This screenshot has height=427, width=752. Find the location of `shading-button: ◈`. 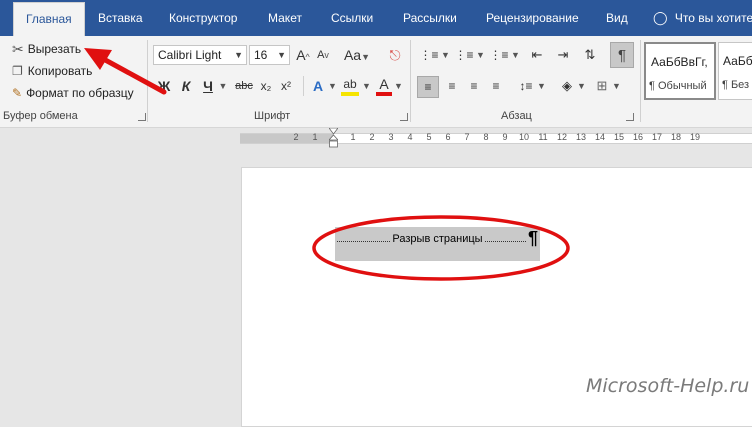

shading-button: ◈ is located at coordinates (567, 86).